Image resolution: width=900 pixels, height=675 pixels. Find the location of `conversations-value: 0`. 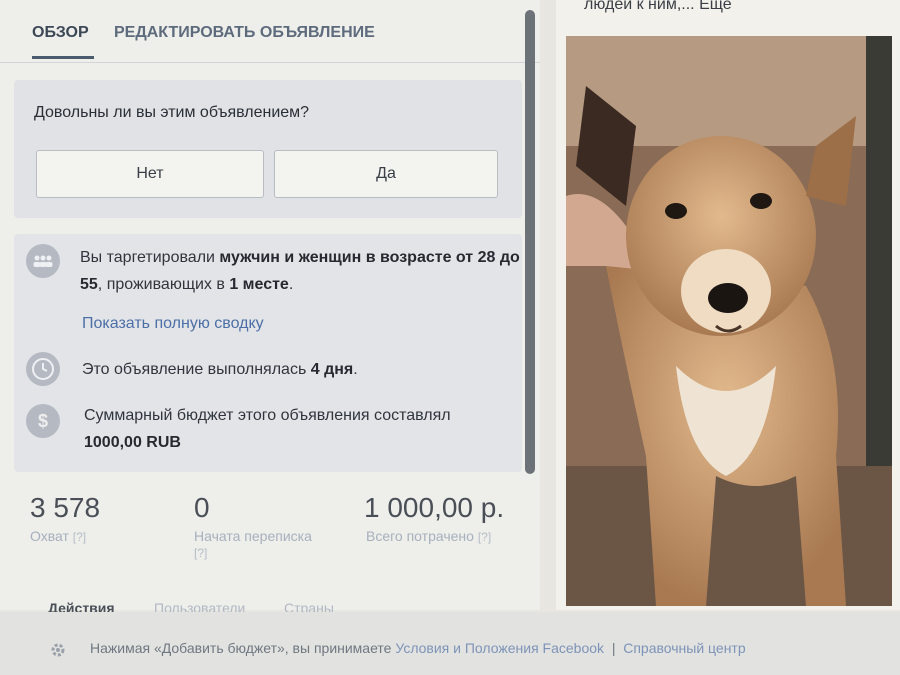

conversations-value: 0 is located at coordinates (202, 507).